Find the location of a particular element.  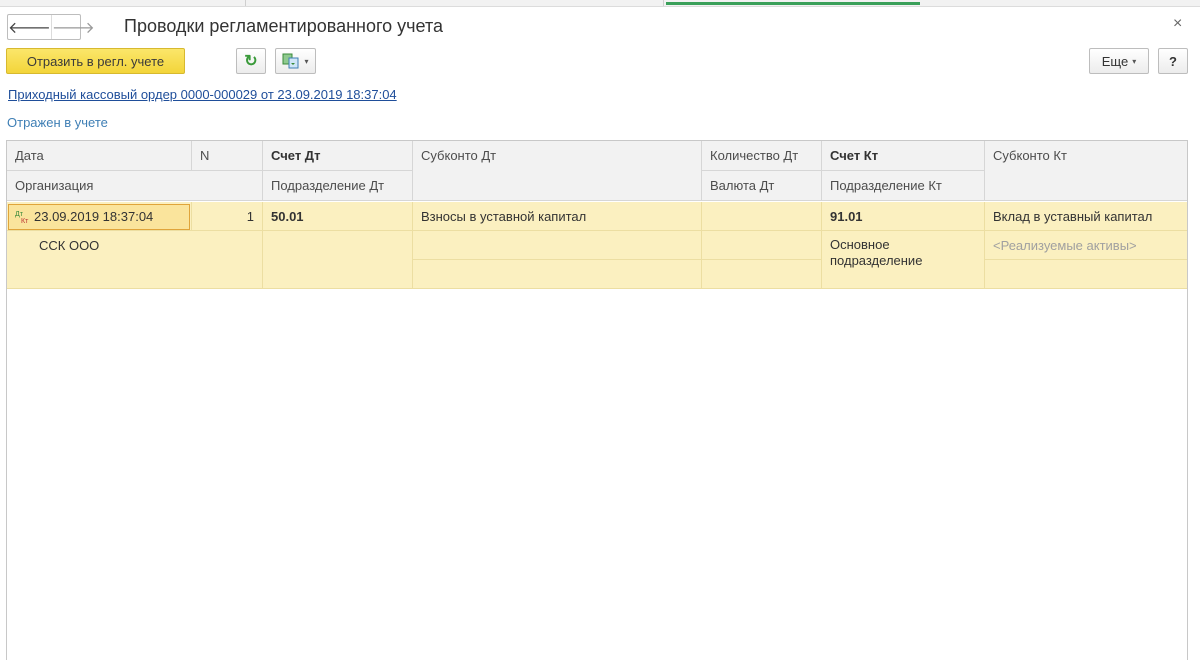

active-tab-indicator is located at coordinates (793, 3).